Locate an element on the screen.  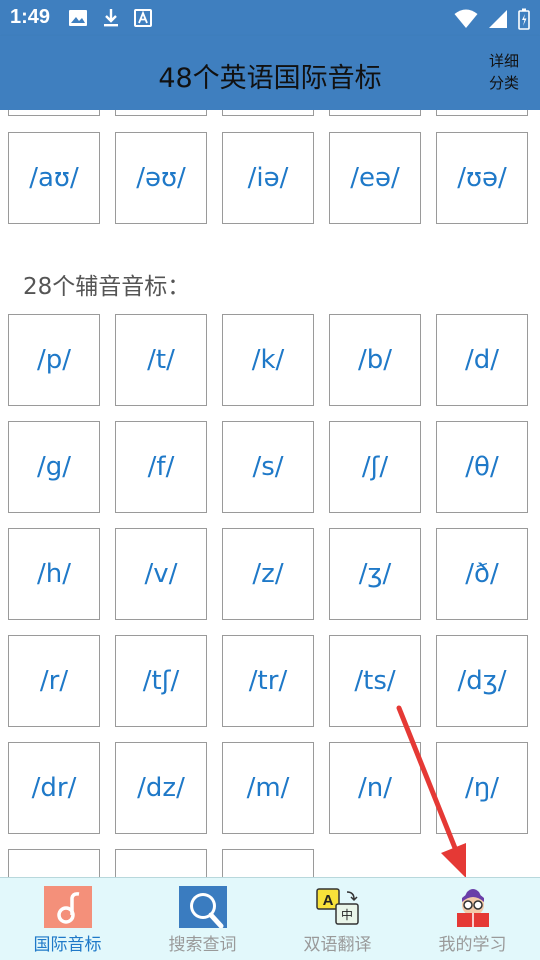
symbol-cell: /k/ is located at coordinates (268, 360).